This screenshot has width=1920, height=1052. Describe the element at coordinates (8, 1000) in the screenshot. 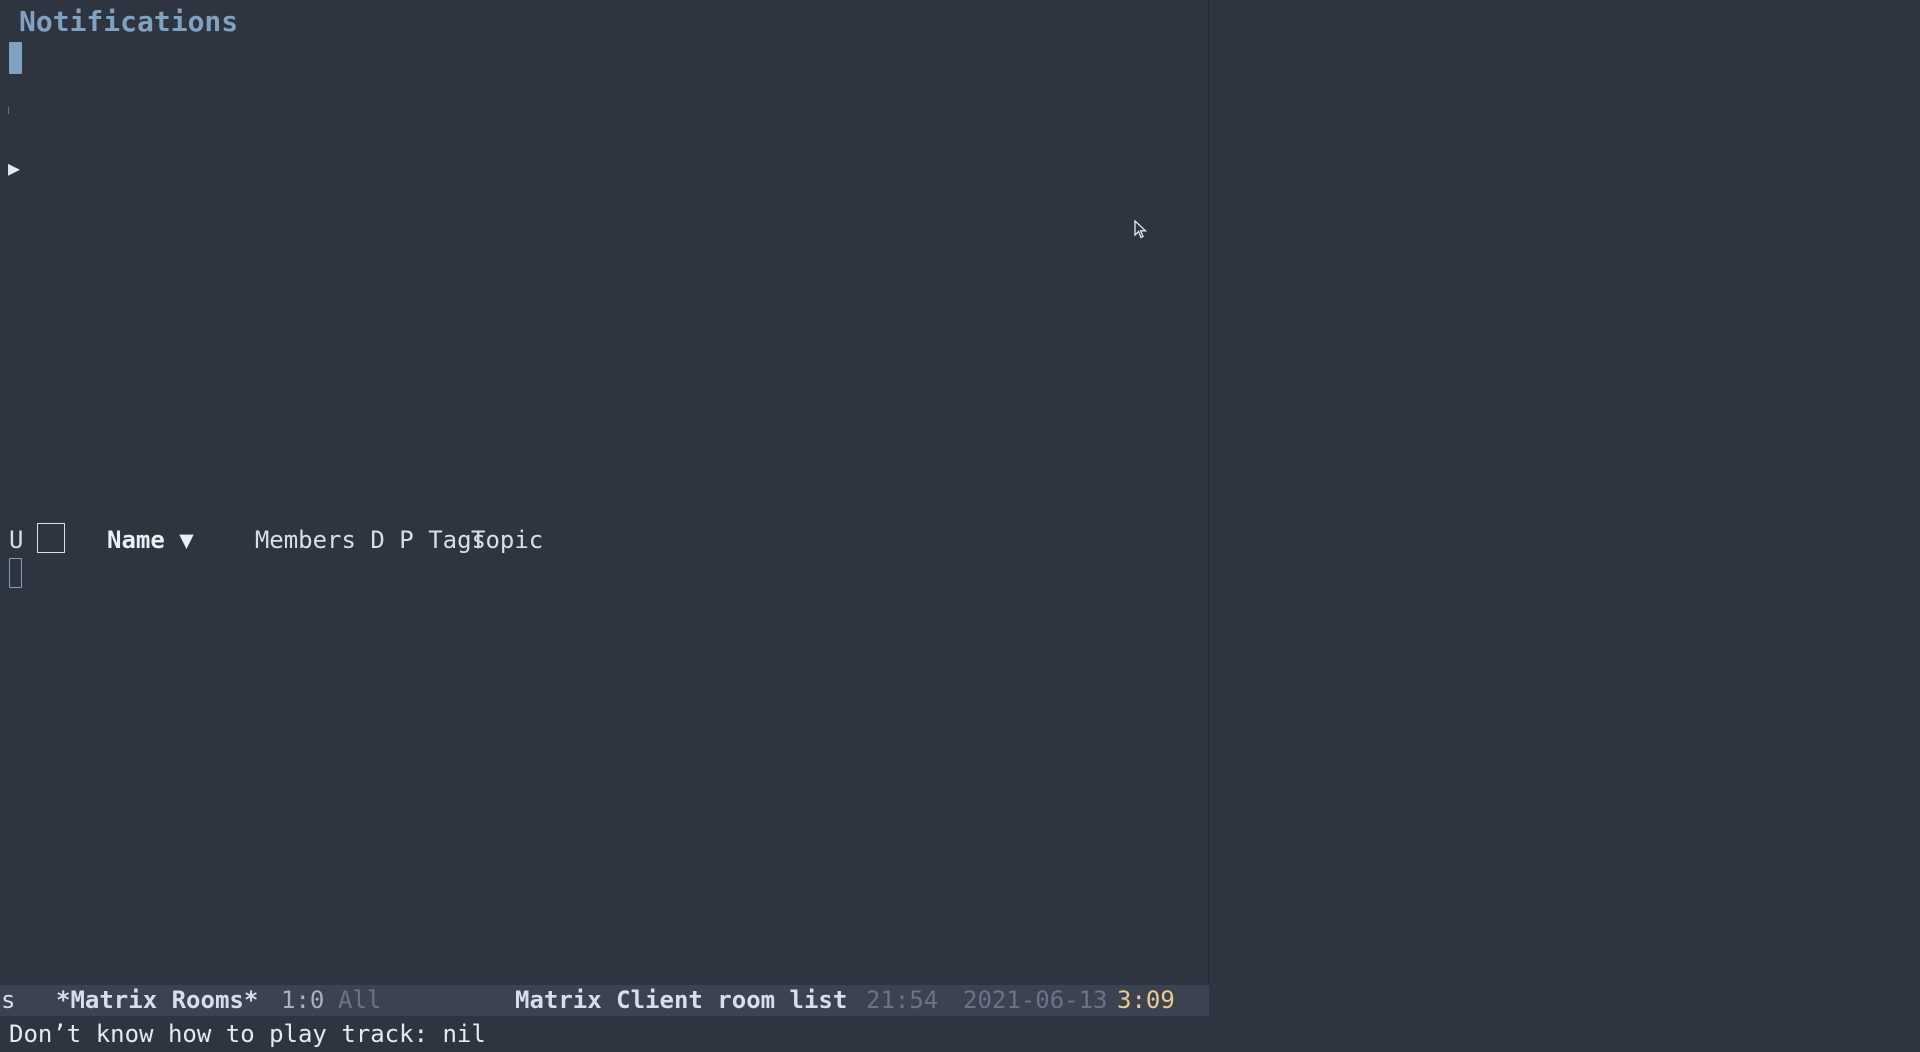

I see `modeline-left-fragment: s` at that location.